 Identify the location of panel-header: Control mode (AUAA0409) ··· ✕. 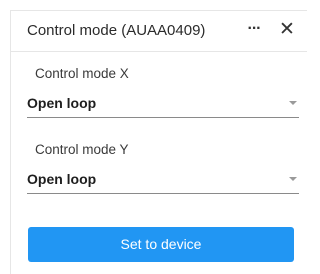
(159, 31).